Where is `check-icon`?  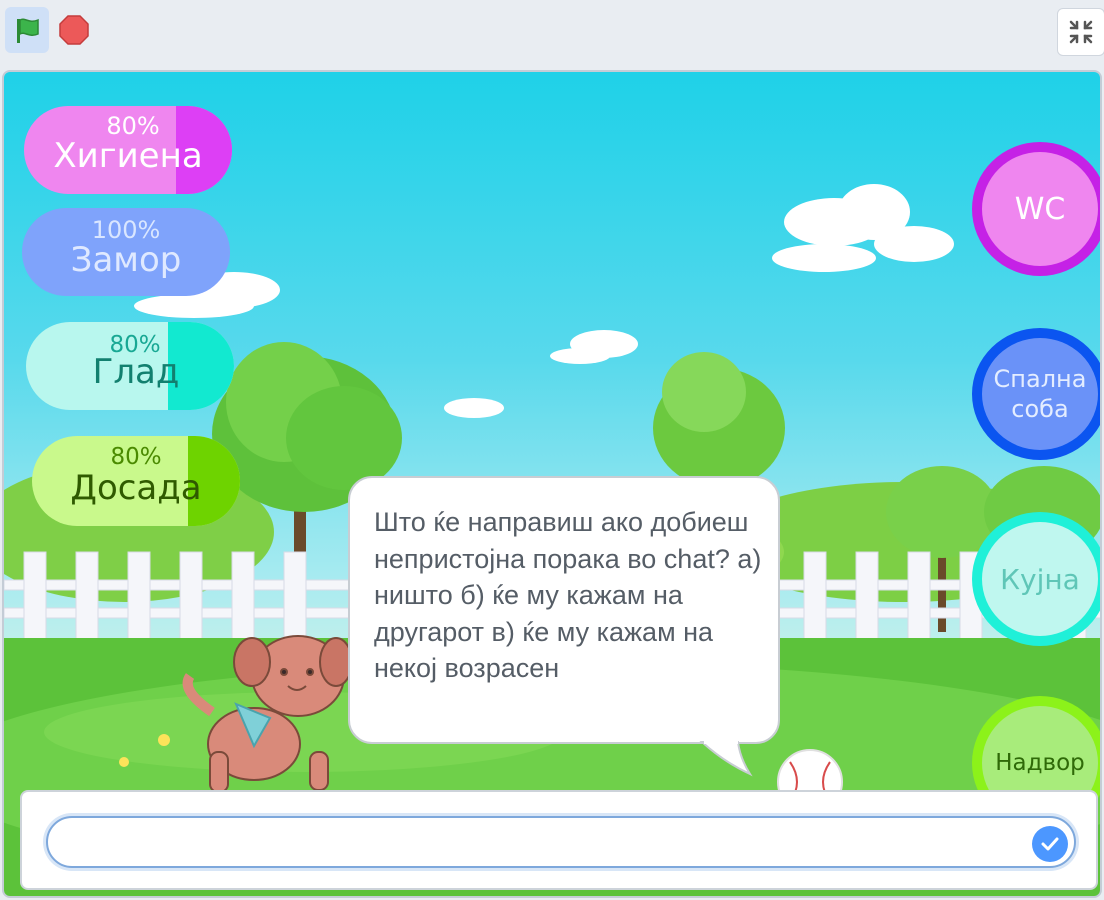 check-icon is located at coordinates (1050, 844).